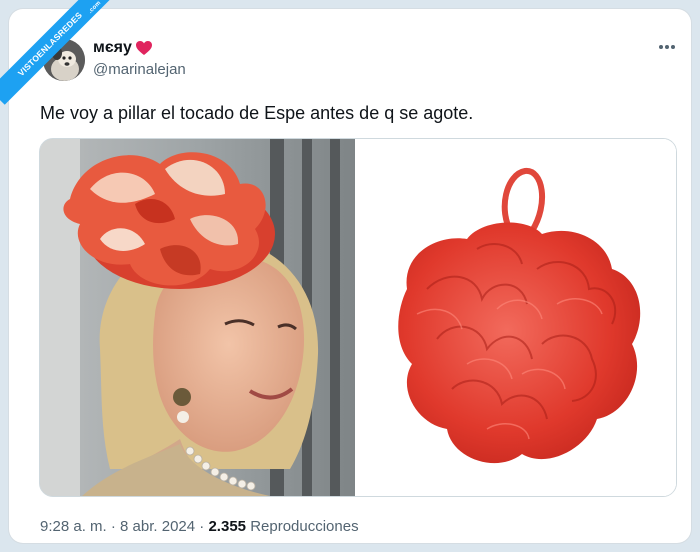  Describe the element at coordinates (144, 48) in the screenshot. I see `heart-icon` at that location.